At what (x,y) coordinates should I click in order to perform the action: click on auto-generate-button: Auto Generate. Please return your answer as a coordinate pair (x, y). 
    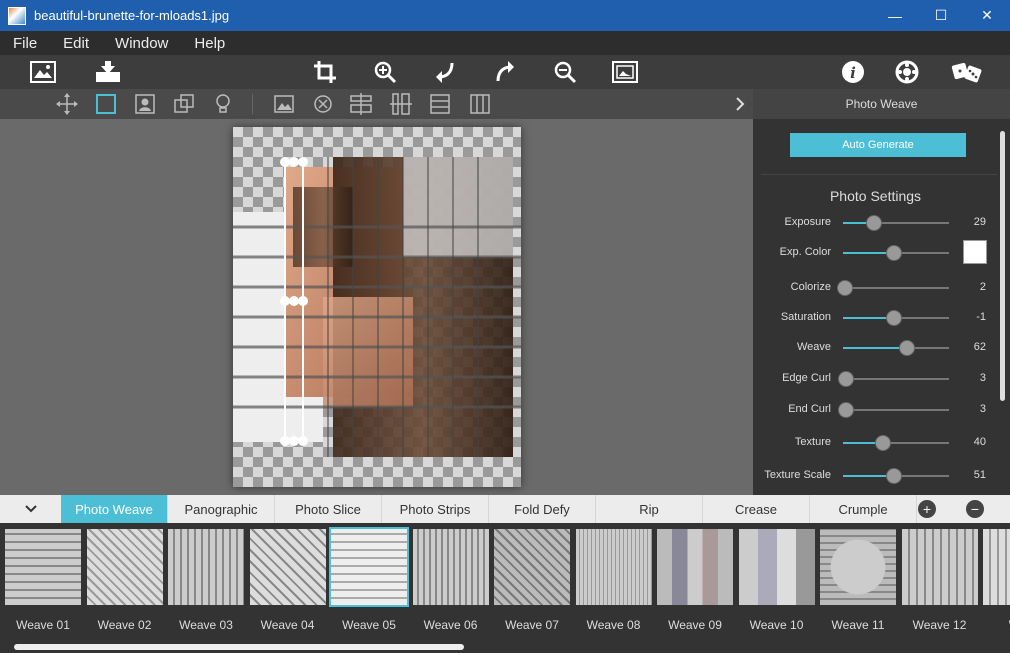
    Looking at the image, I should click on (878, 145).